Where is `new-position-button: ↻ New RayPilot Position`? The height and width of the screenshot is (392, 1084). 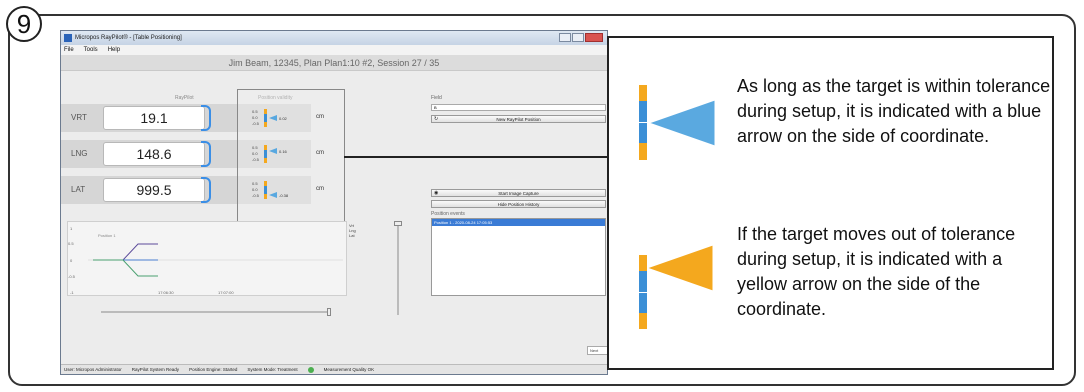
new-position-button: ↻ New RayPilot Position is located at coordinates (518, 119).